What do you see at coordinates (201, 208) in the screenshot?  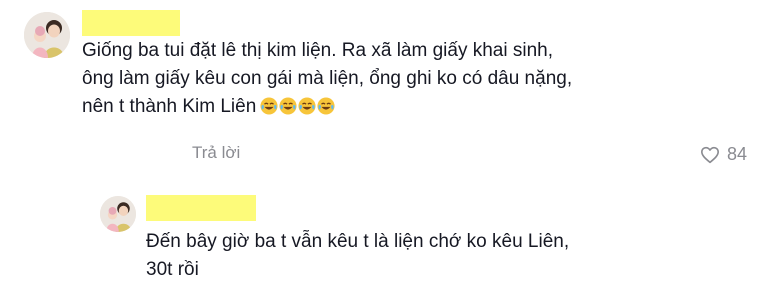 I see `reply-author-name-redacted` at bounding box center [201, 208].